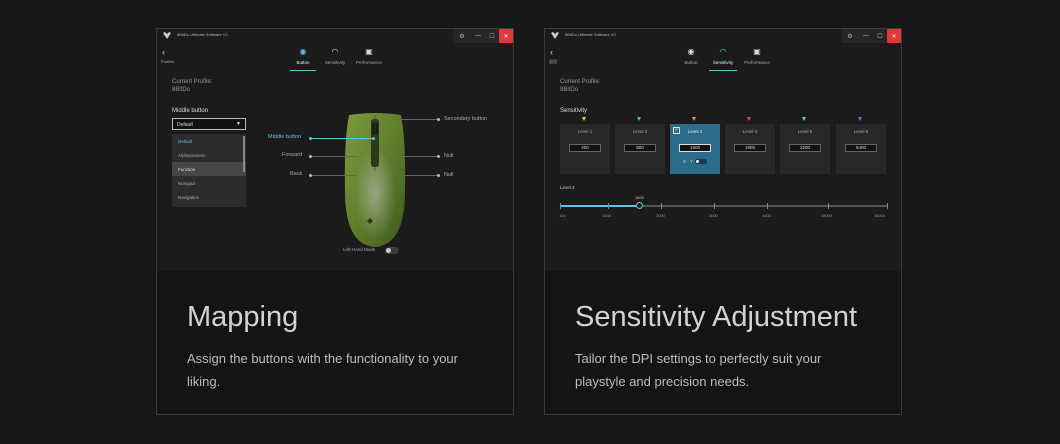  I want to click on null1-leader, so click(417, 156).